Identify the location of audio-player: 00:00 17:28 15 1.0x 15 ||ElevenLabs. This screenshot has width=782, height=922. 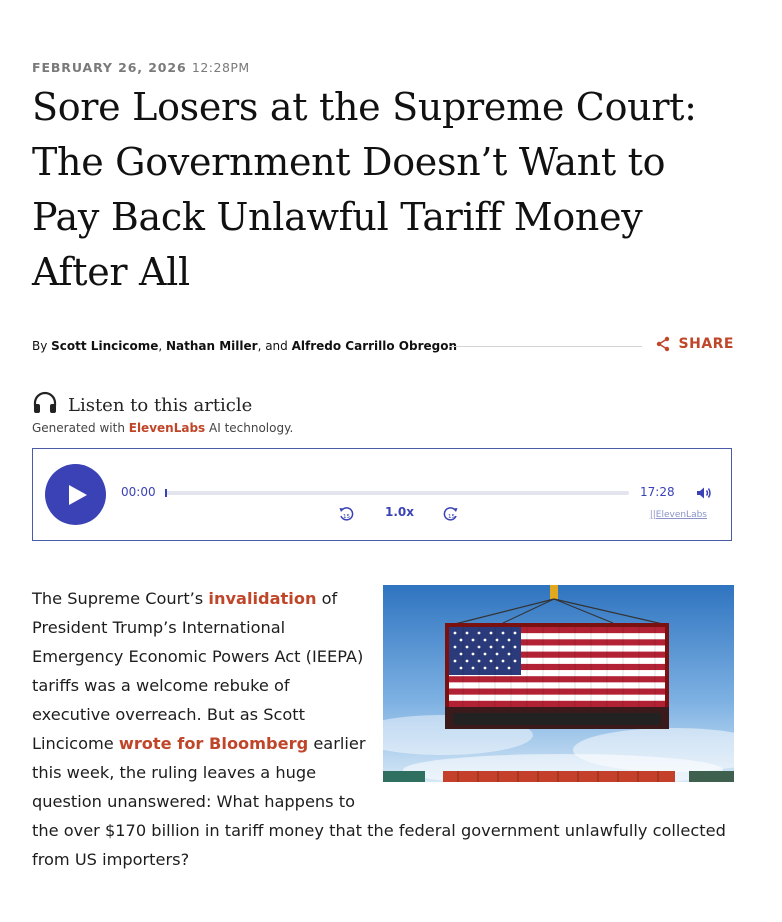
(382, 494).